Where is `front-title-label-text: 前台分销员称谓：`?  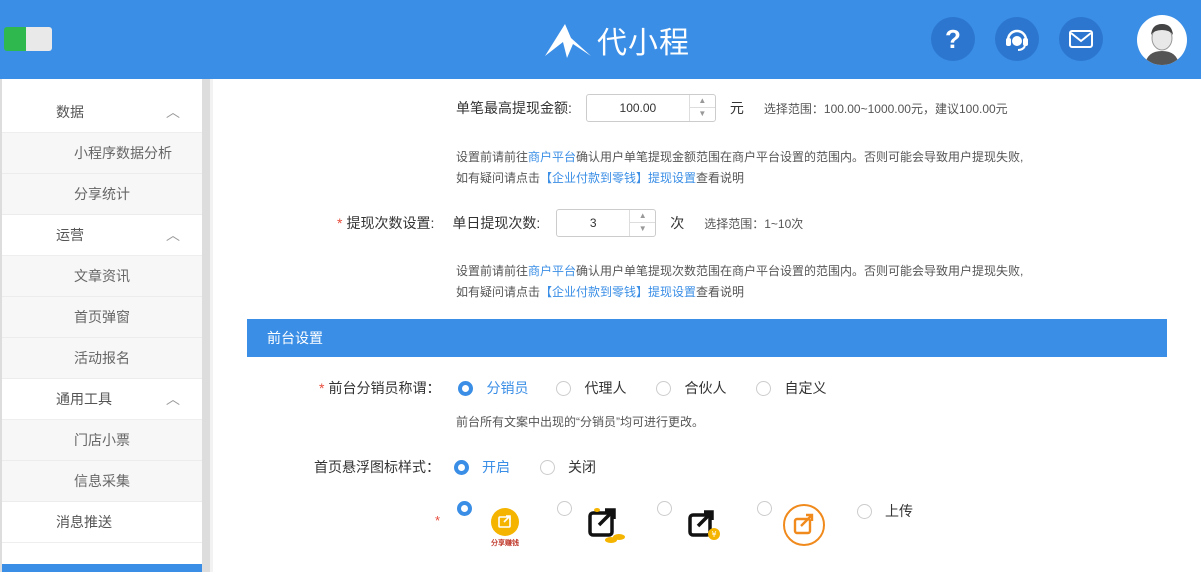 front-title-label-text: 前台分销员称谓： is located at coordinates (384, 388).